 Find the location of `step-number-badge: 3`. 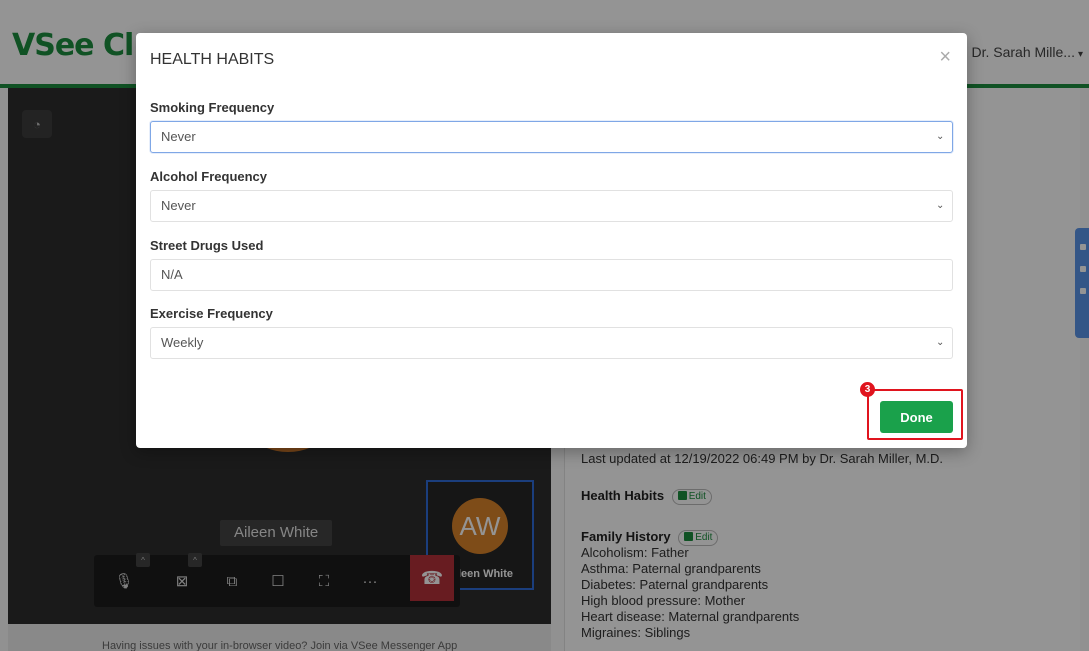

step-number-badge: 3 is located at coordinates (867, 389).